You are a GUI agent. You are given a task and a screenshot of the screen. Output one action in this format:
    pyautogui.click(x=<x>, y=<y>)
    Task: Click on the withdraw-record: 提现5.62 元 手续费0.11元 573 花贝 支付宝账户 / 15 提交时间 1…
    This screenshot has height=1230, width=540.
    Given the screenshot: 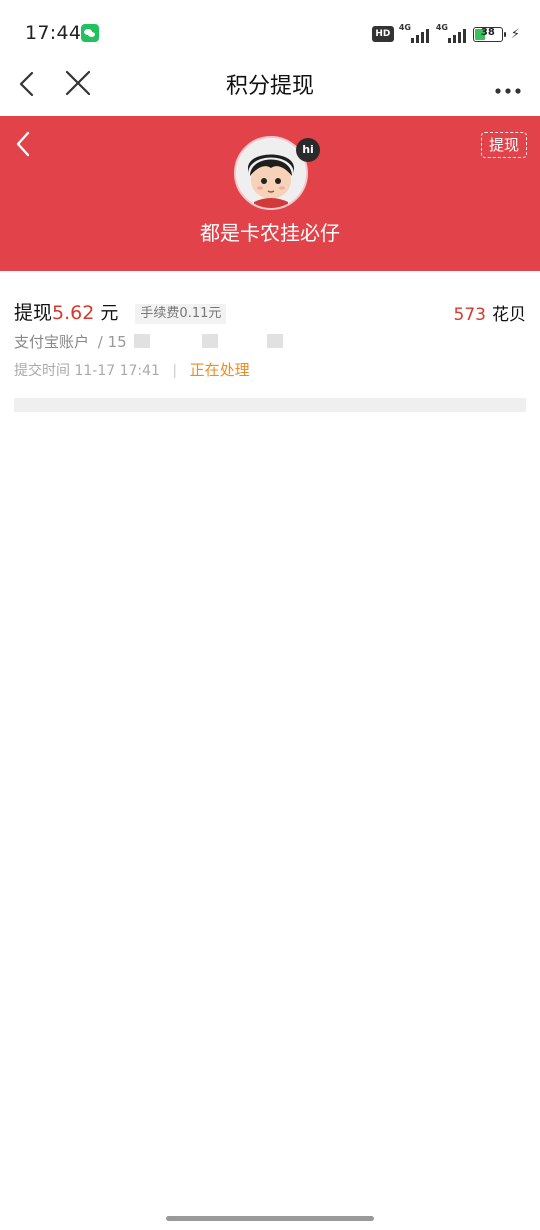 What is the action you would take?
    pyautogui.click(x=270, y=340)
    